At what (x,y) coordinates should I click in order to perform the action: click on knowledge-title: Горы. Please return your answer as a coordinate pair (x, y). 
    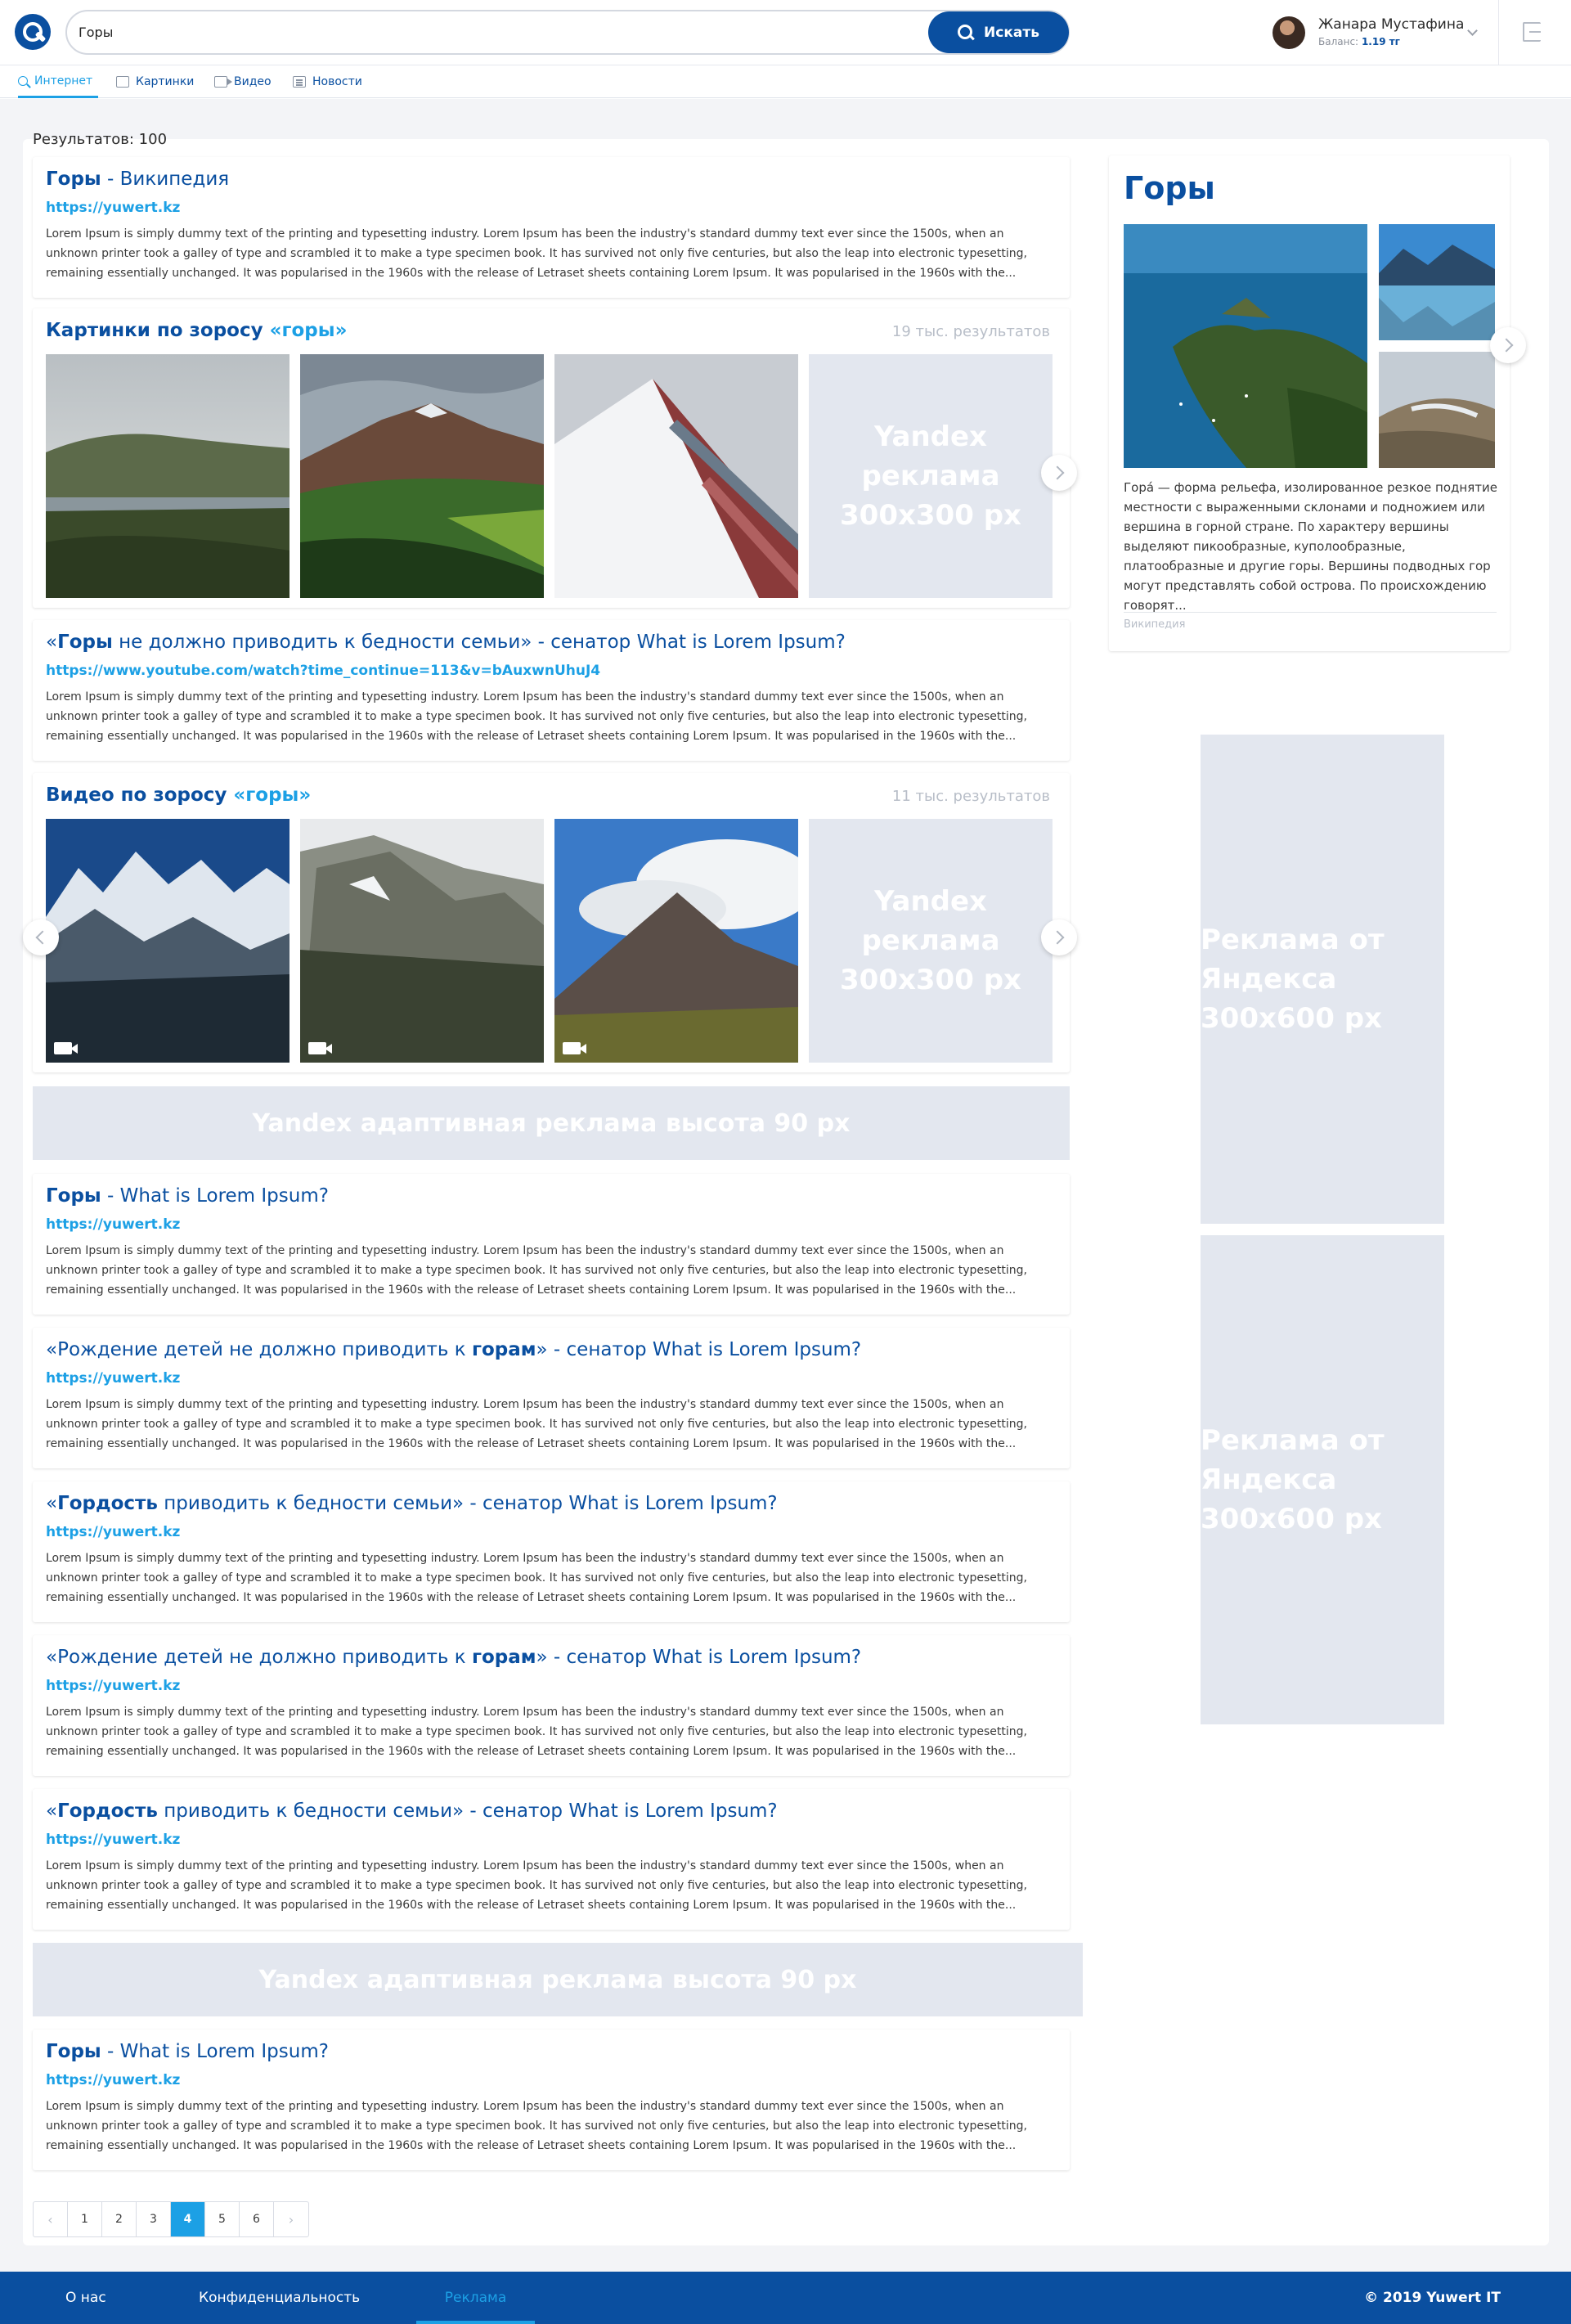
    Looking at the image, I should click on (1169, 188).